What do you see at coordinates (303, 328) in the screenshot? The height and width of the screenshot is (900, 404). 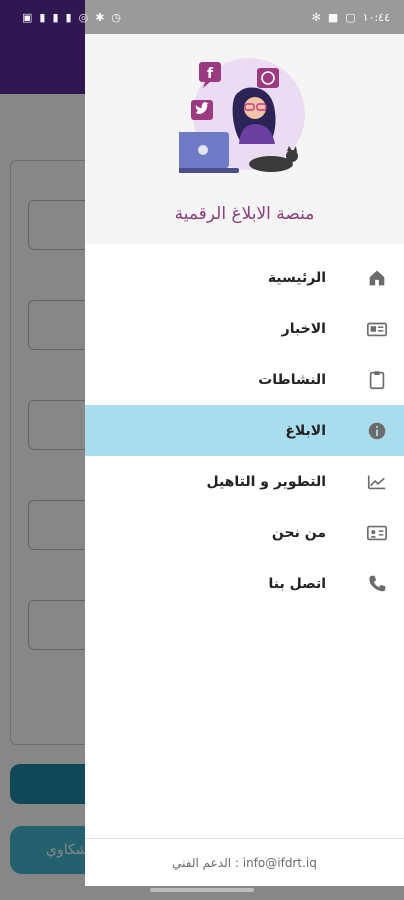 I see `menu-item-label: الاخبار` at bounding box center [303, 328].